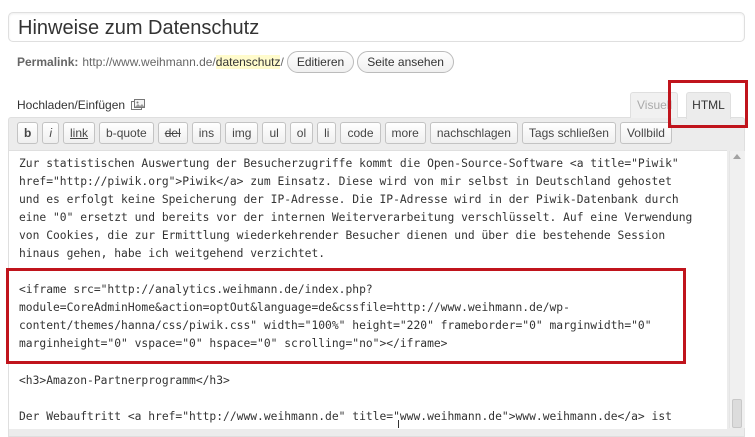 This screenshot has width=755, height=437. What do you see at coordinates (248, 62) in the screenshot?
I see `permalink-slug: datenschutz` at bounding box center [248, 62].